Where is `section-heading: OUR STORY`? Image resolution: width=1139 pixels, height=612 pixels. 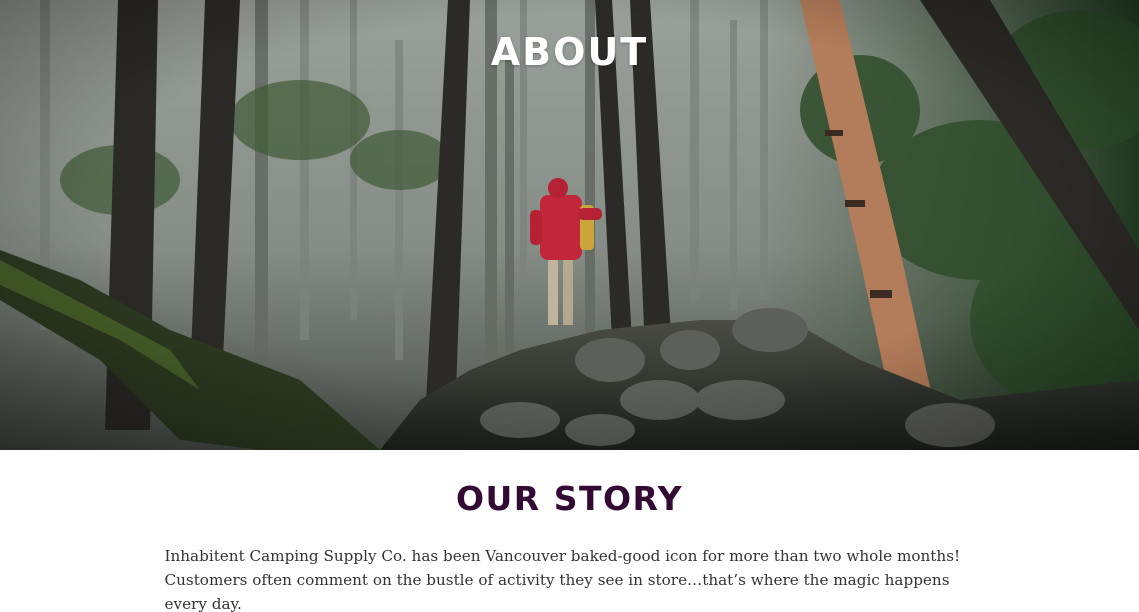
section-heading: OUR STORY is located at coordinates (569, 498).